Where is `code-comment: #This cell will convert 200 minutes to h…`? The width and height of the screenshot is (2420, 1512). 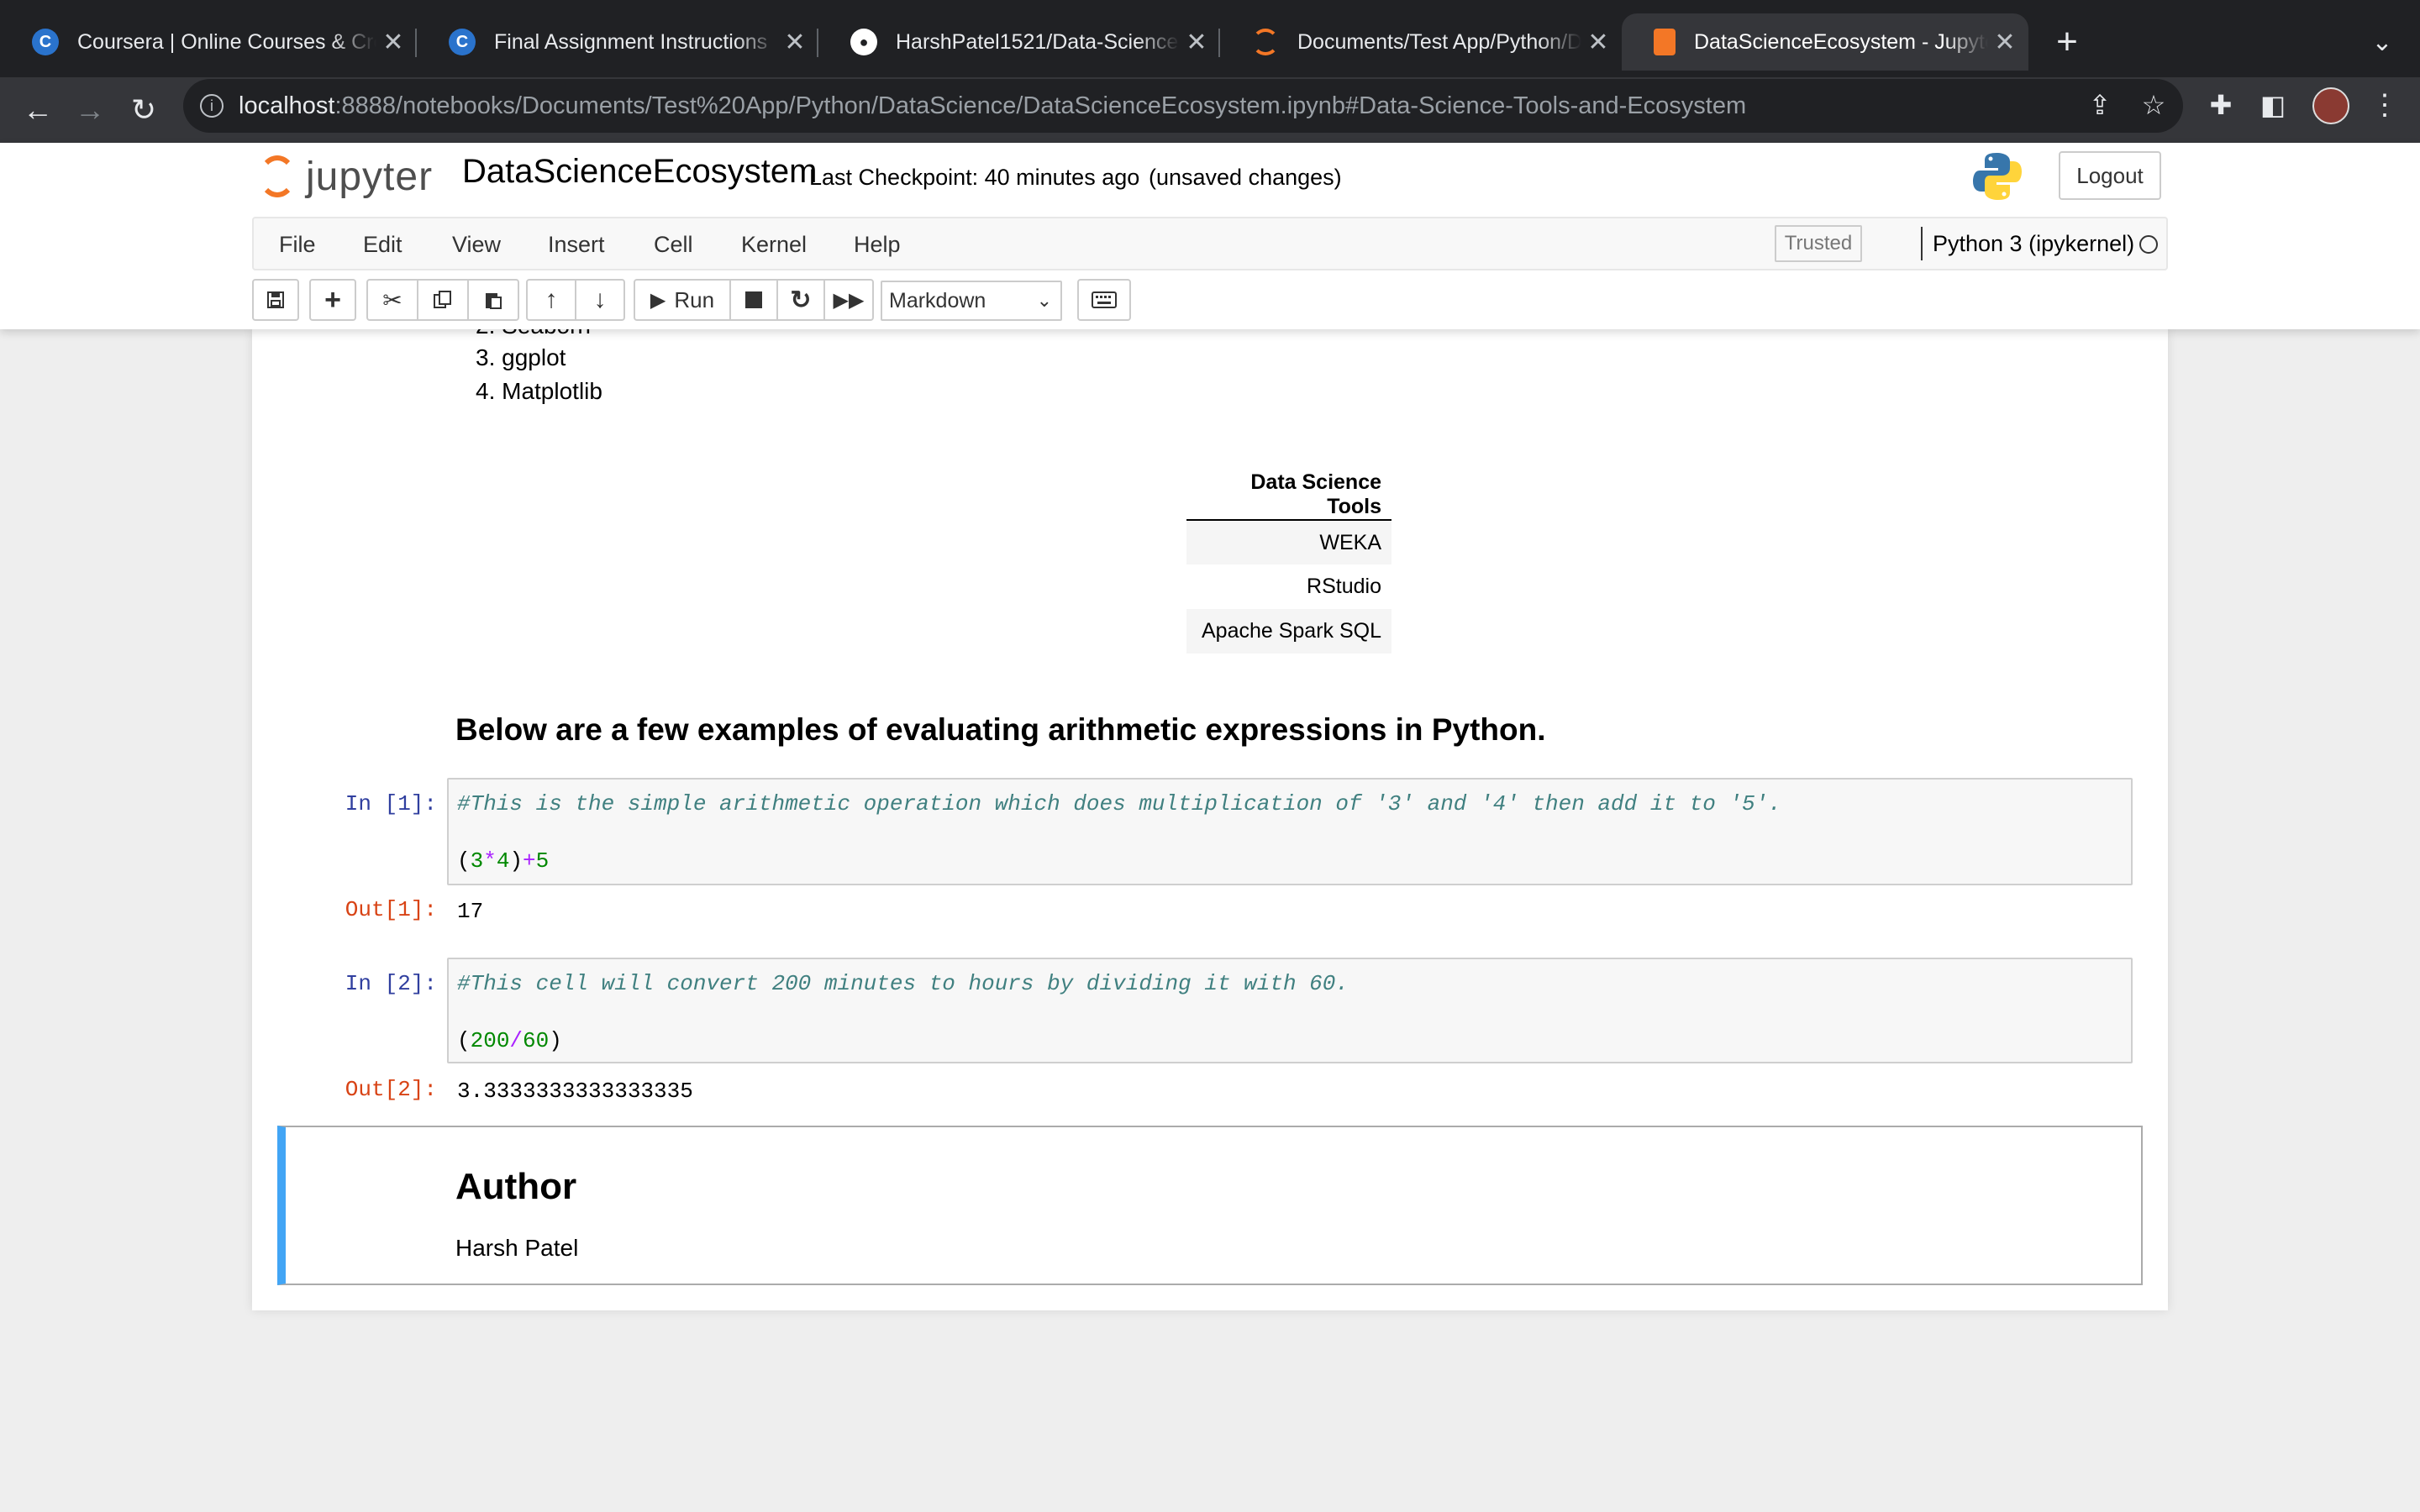 code-comment: #This cell will convert 200 minutes to h… is located at coordinates (903, 983).